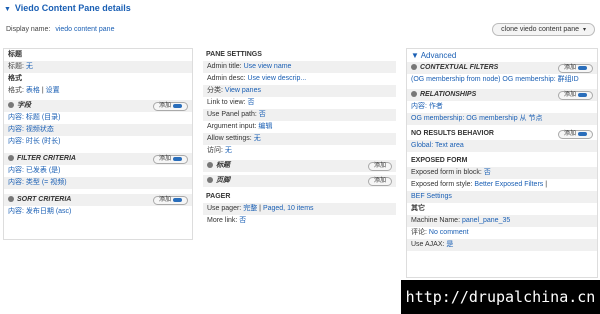 This screenshot has height=314, width=600. Describe the element at coordinates (543, 29) in the screenshot. I see `clone-dropdown-button: clone viedo content pane ▾` at that location.